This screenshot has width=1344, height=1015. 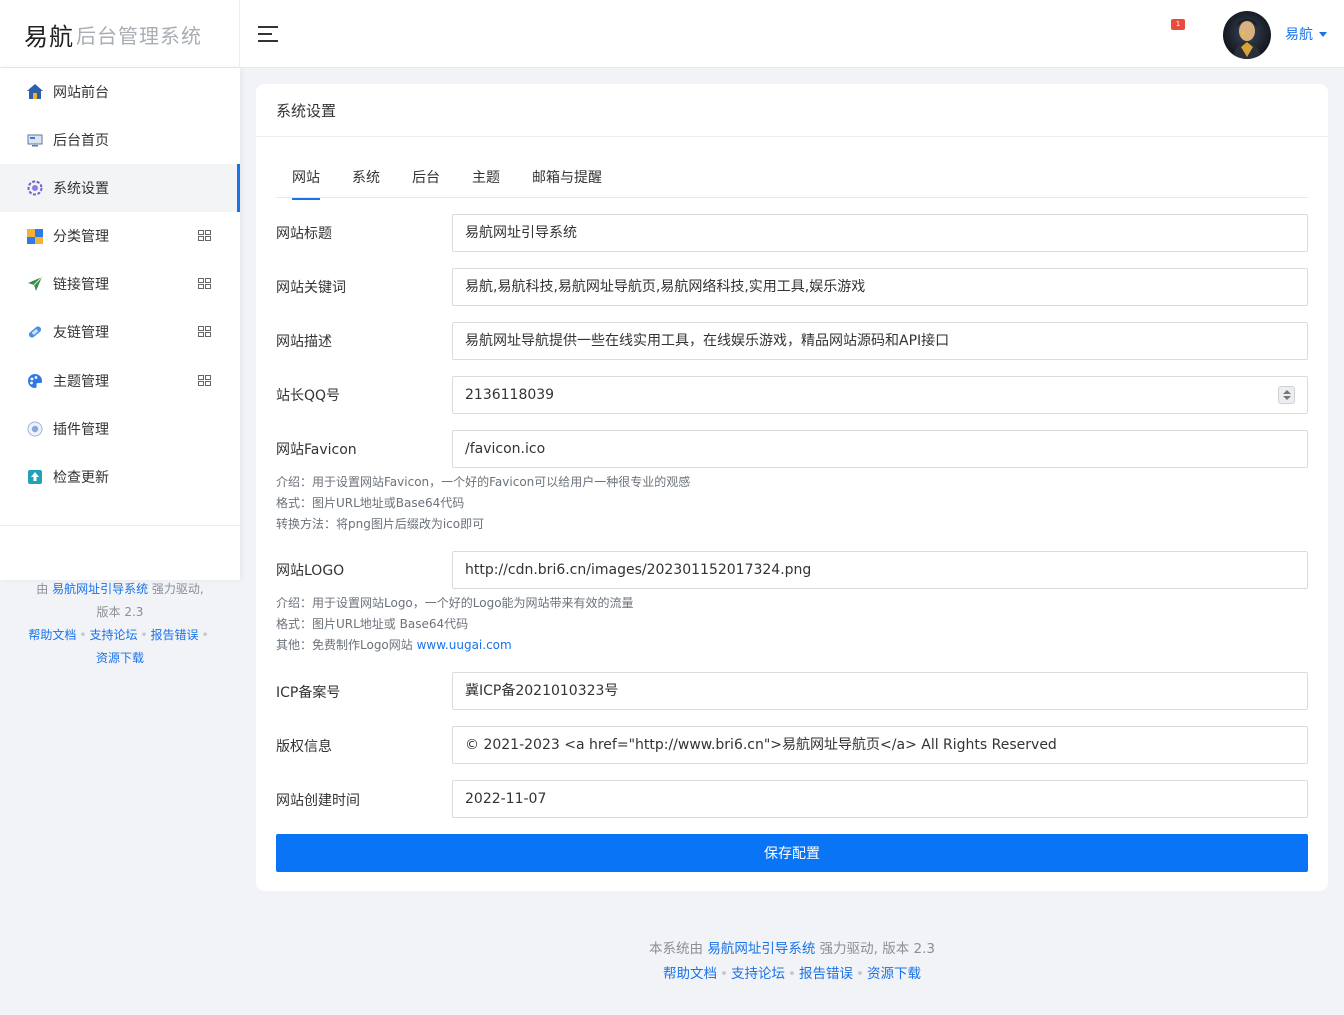 What do you see at coordinates (311, 288) in the screenshot?
I see `keywords-label: 网站关键词` at bounding box center [311, 288].